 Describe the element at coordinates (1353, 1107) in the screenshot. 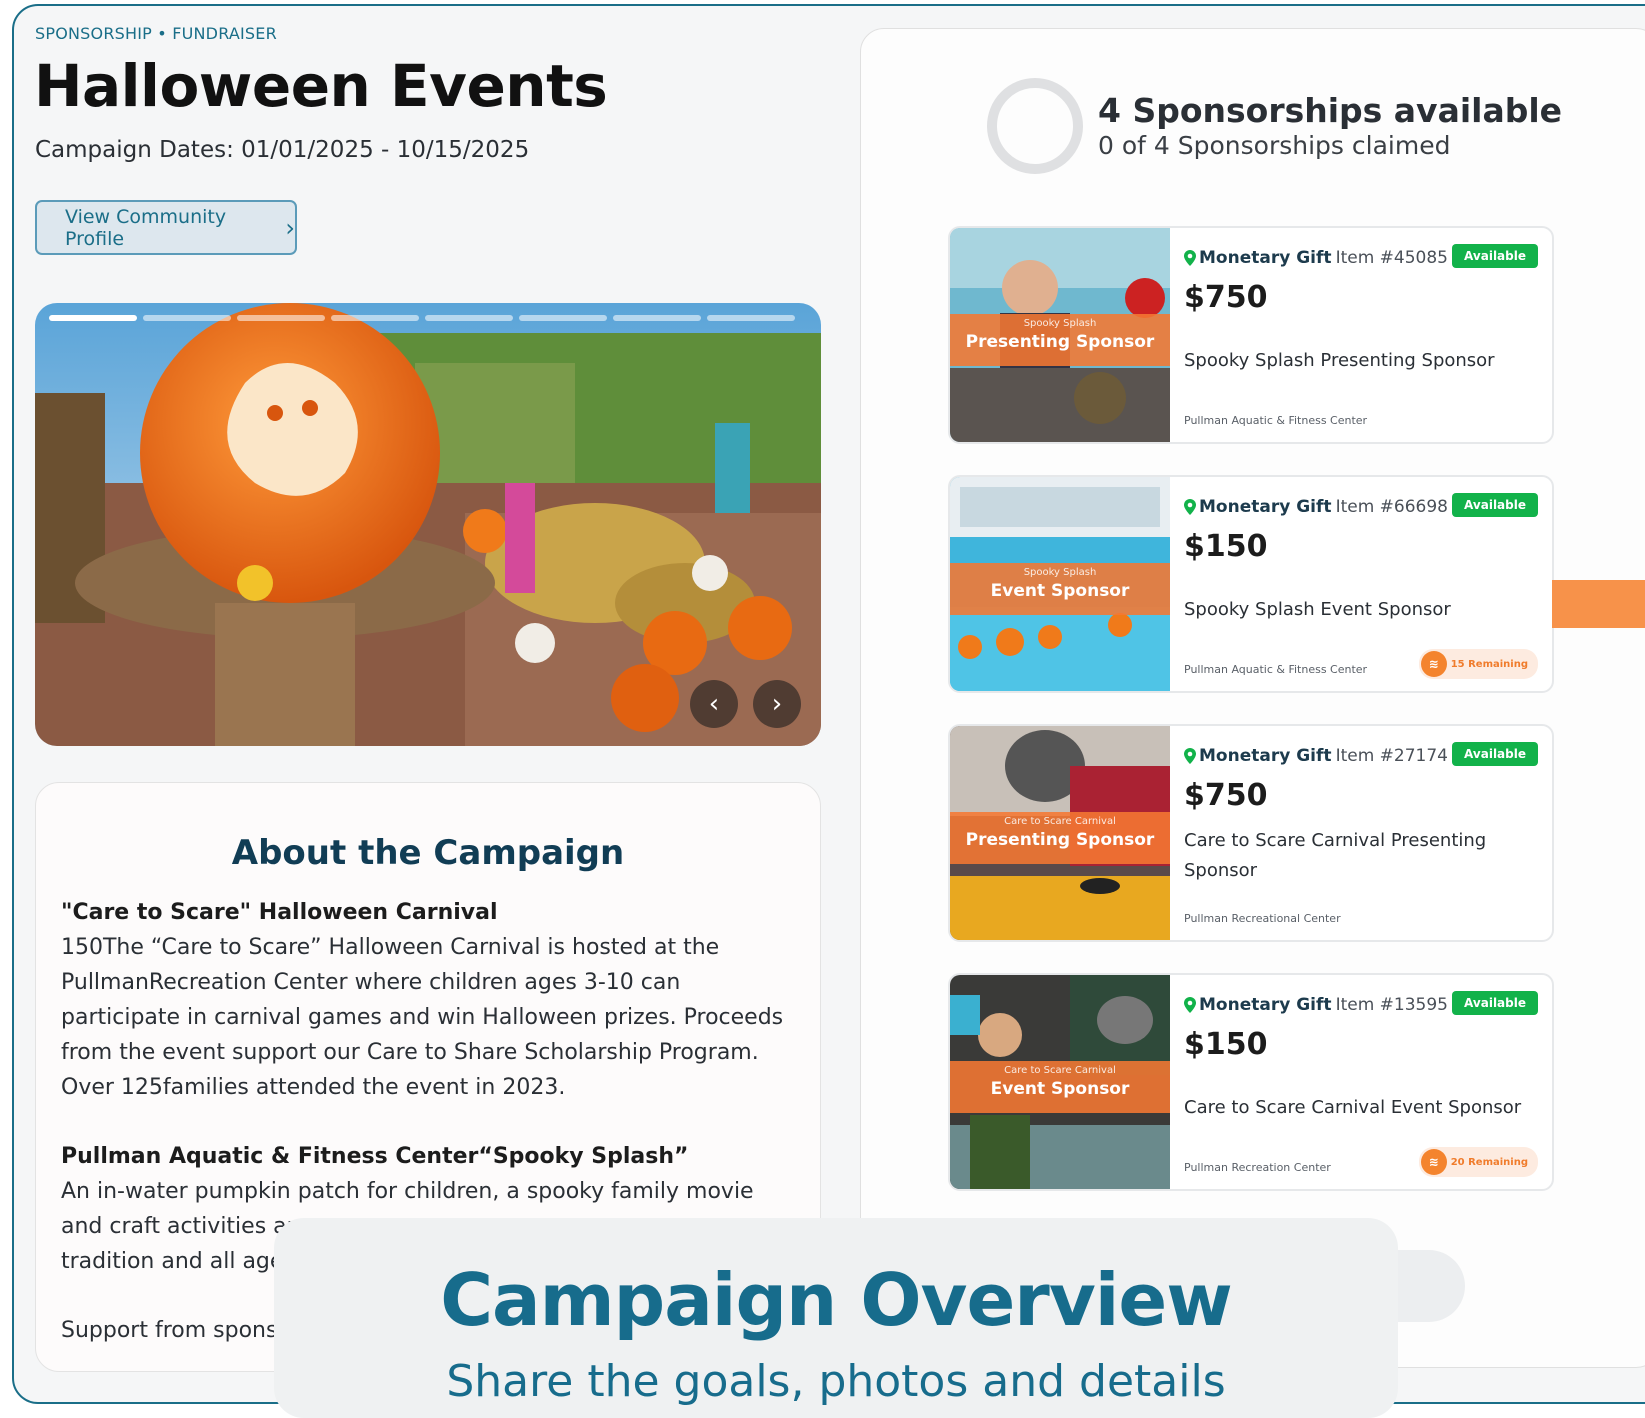

I see `item-name: Care to Scare Carnival Event Sponsor` at that location.